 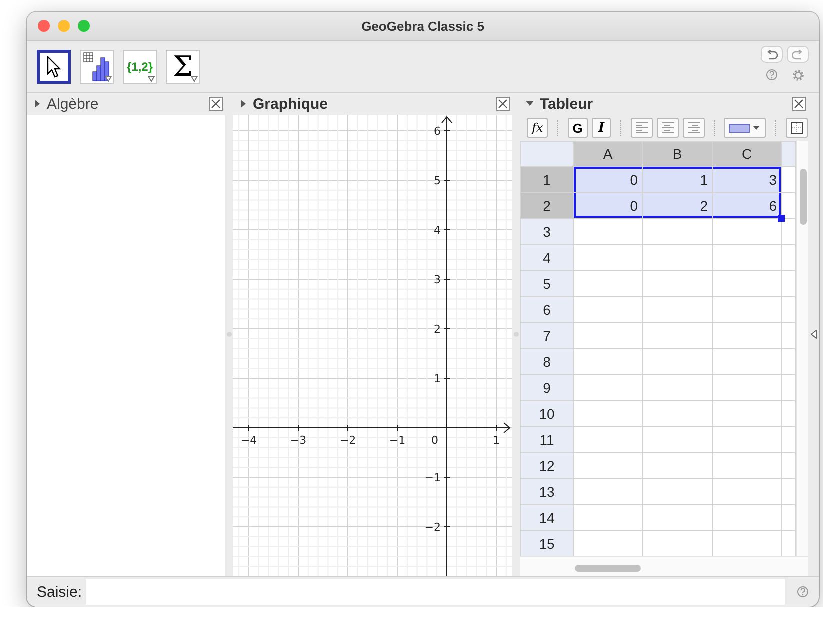 What do you see at coordinates (547, 543) in the screenshot?
I see `row-header: 15` at bounding box center [547, 543].